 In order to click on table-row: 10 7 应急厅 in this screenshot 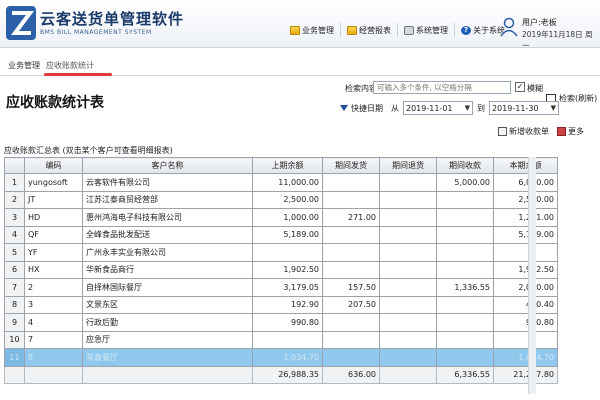, I will do `click(281, 339)`.